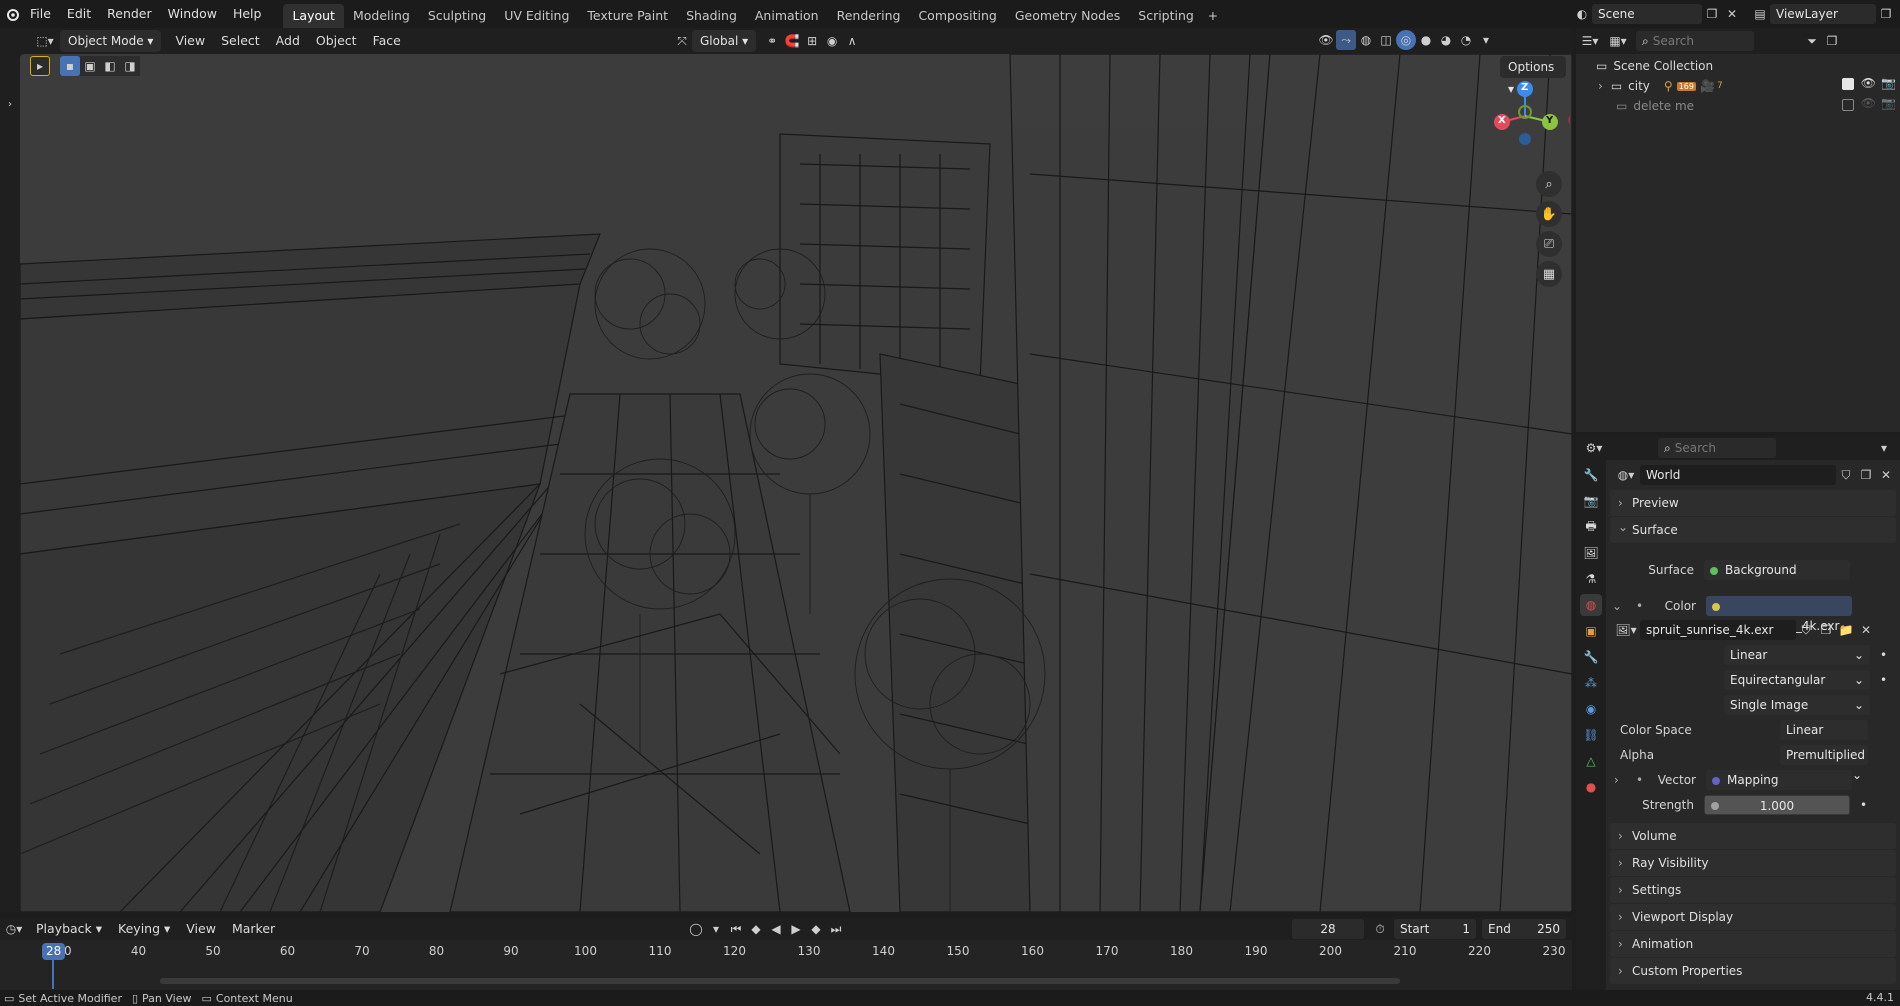  What do you see at coordinates (776, 929) in the screenshot?
I see `play-reverse-icon: ◀` at bounding box center [776, 929].